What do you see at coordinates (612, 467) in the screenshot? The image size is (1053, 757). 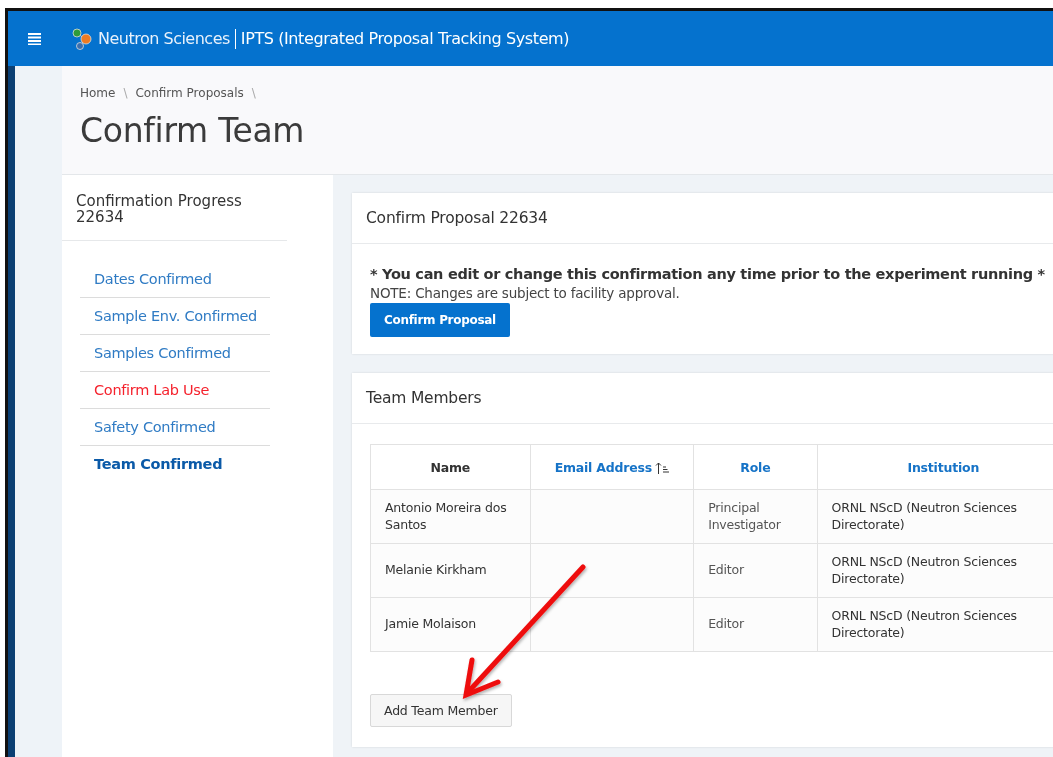 I see `column-header: Email Address` at bounding box center [612, 467].